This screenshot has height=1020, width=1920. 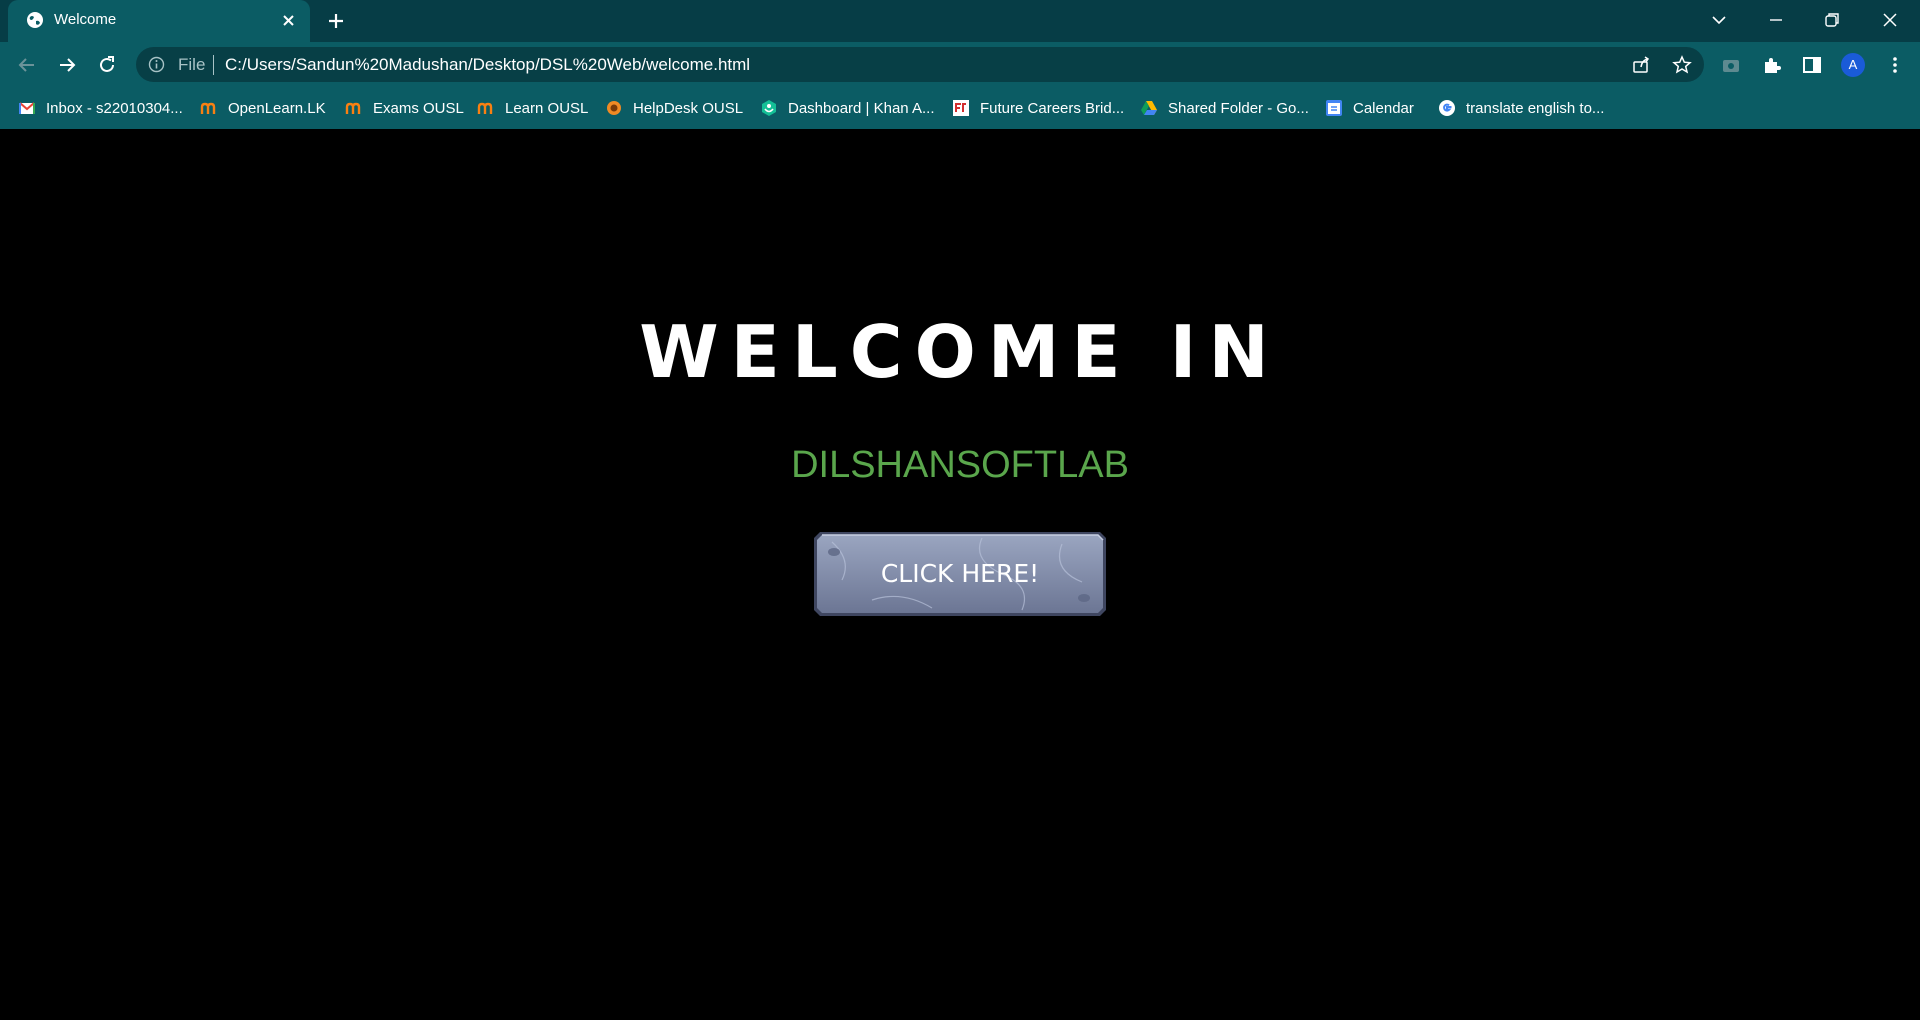 What do you see at coordinates (1641, 65) in the screenshot?
I see `share-icon` at bounding box center [1641, 65].